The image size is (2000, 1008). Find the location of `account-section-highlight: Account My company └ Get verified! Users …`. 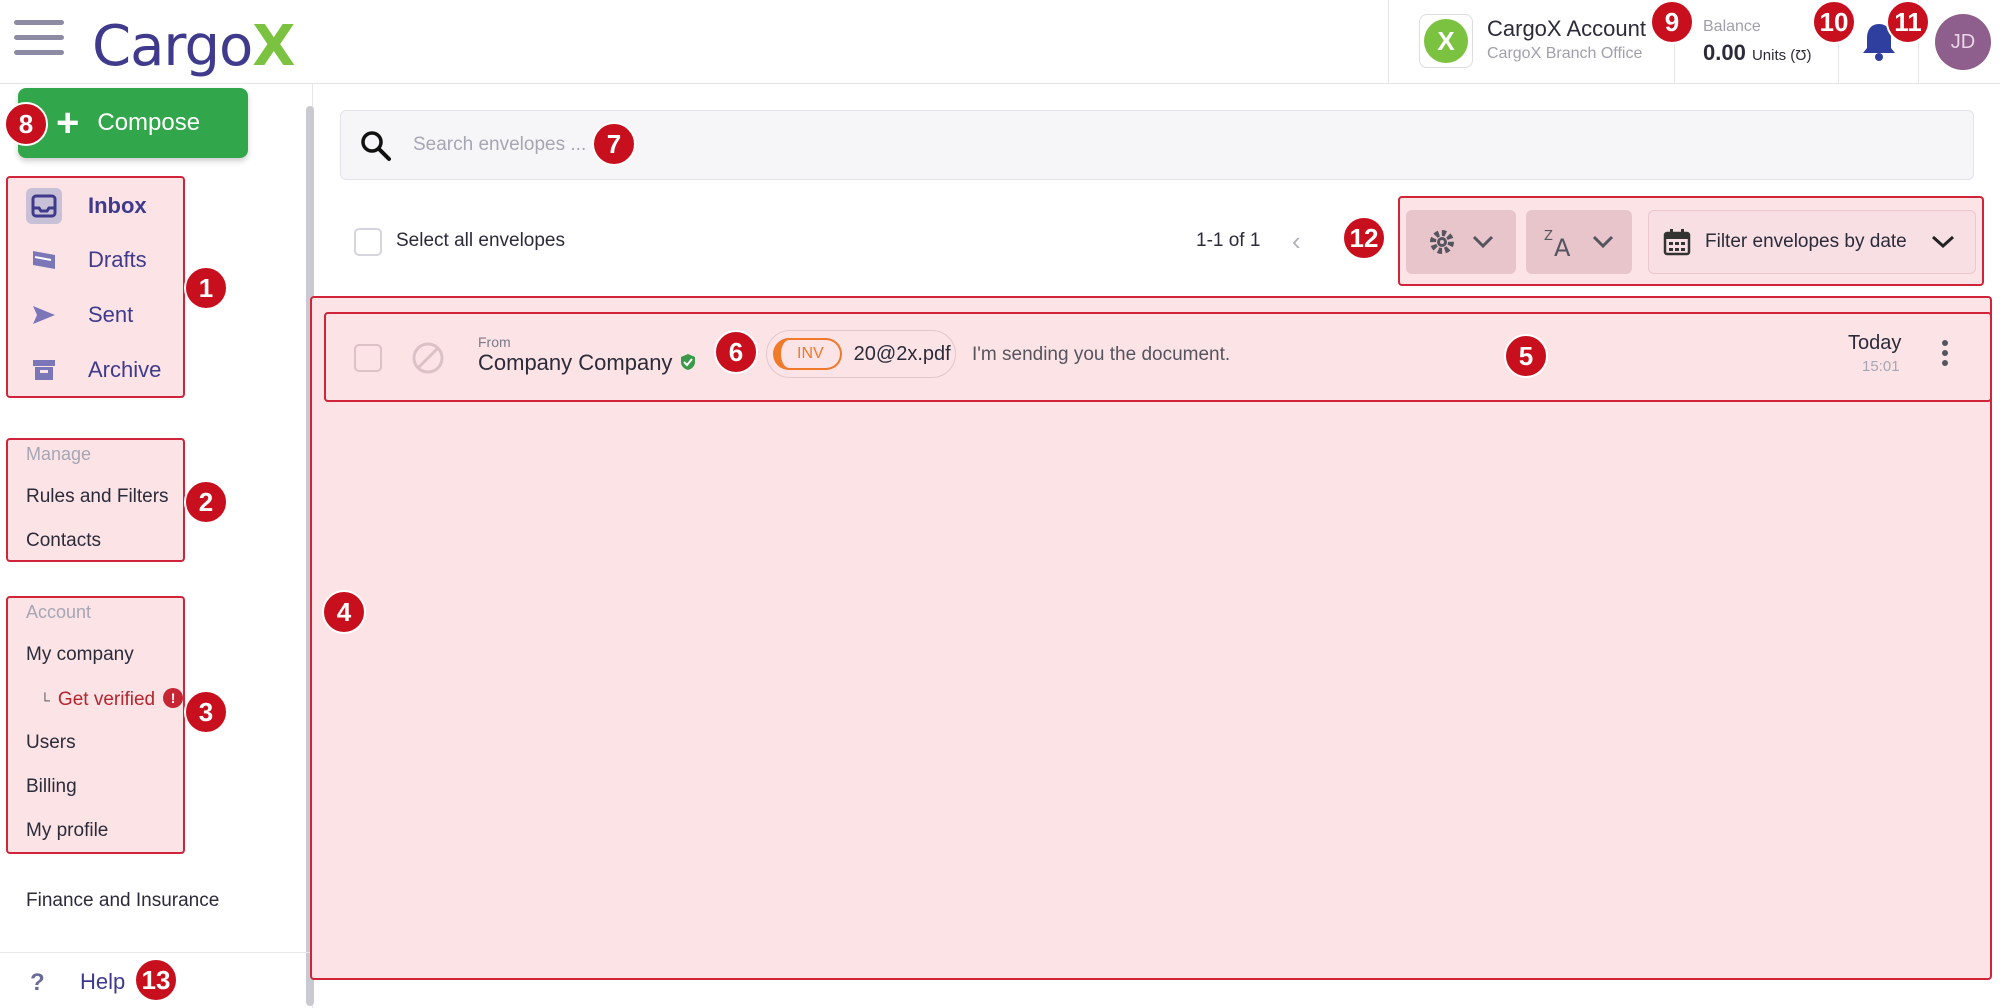

account-section-highlight: Account My company └ Get verified! Users … is located at coordinates (95, 725).